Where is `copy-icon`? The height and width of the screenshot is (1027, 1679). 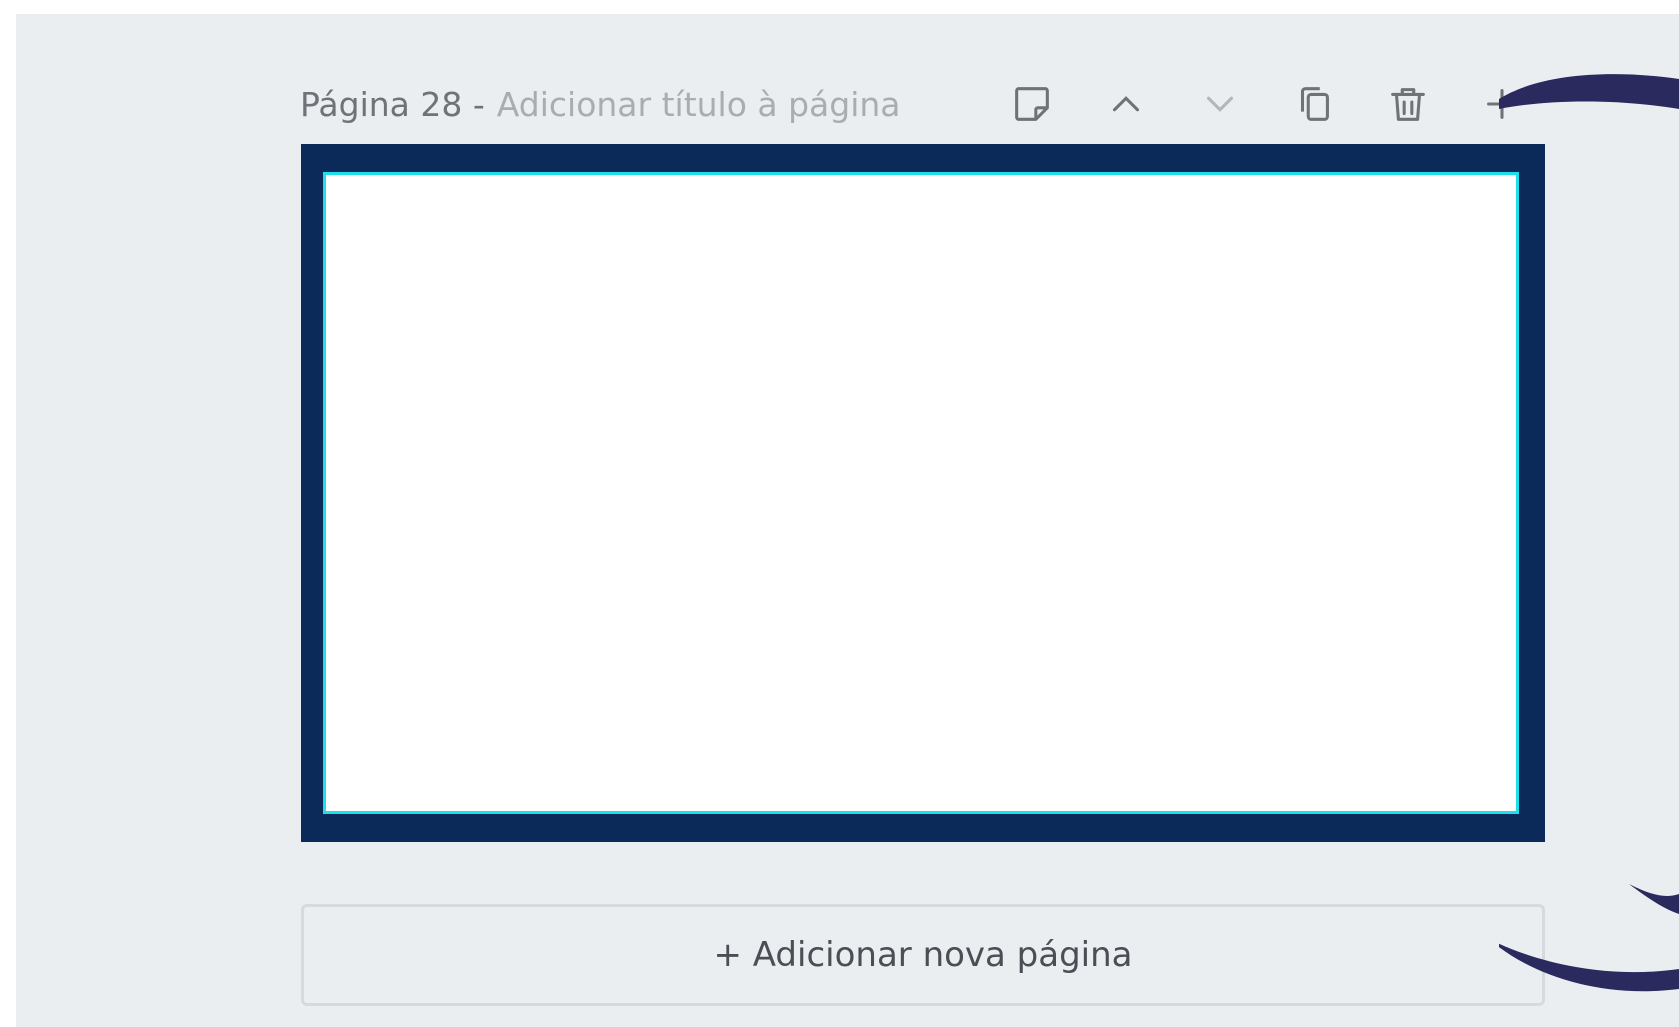 copy-icon is located at coordinates (1314, 104).